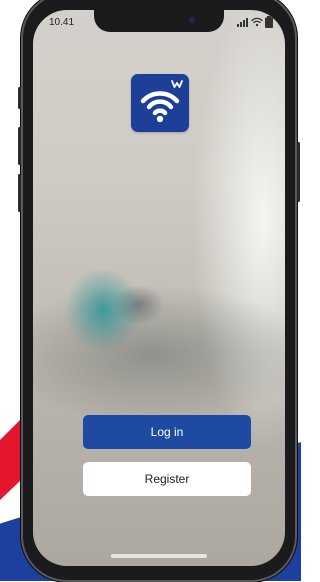  What do you see at coordinates (192, 20) in the screenshot?
I see `front-camera` at bounding box center [192, 20].